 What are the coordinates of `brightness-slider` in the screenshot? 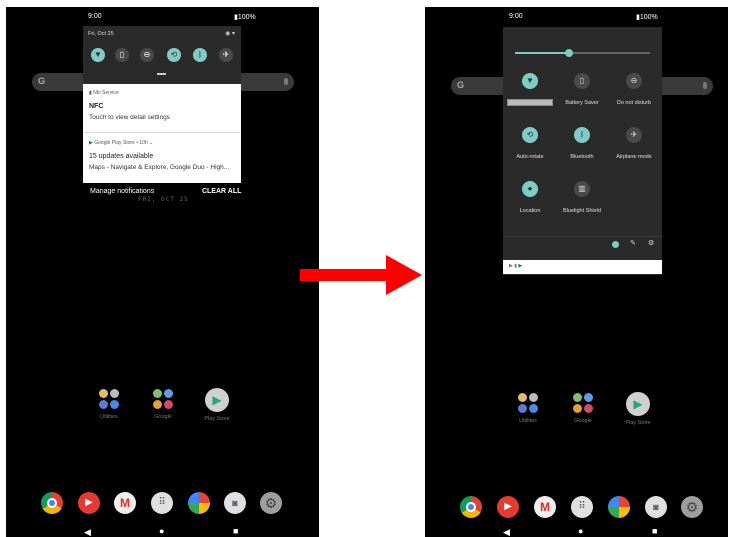 It's located at (582, 53).